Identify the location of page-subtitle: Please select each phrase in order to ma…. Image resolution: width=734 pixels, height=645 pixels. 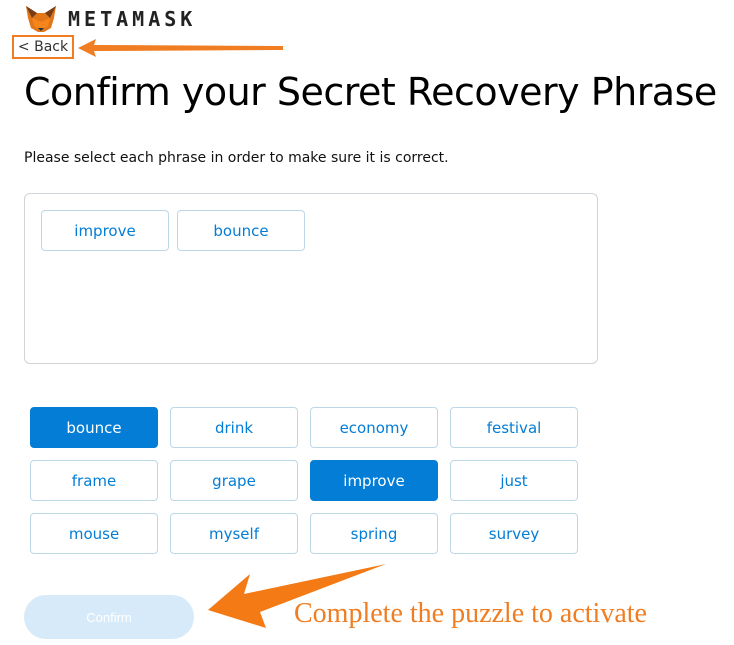
(236, 158).